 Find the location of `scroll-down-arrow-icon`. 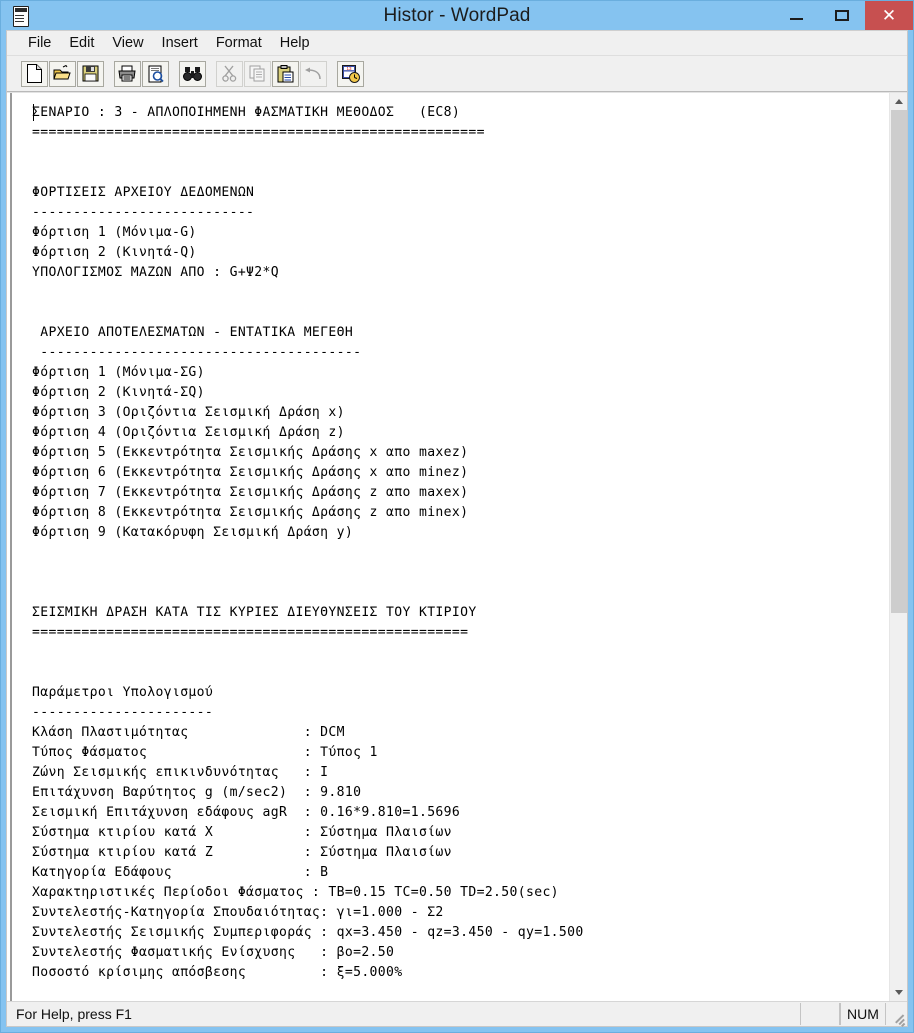

scroll-down-arrow-icon is located at coordinates (898, 992).